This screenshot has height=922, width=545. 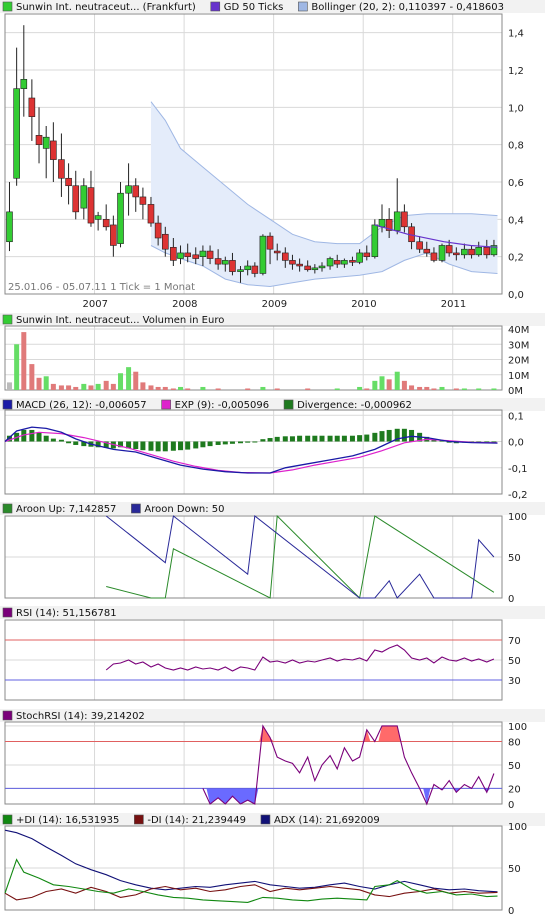 I want to click on plot-border, so click(x=253, y=452).